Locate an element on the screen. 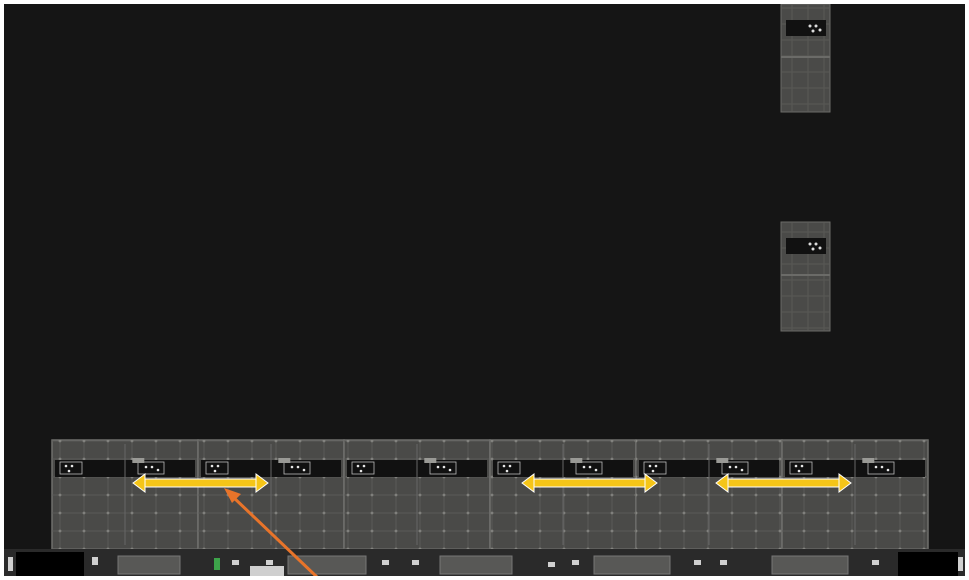 This screenshot has width=969, height=580. upper-column-cabinet-top is located at coordinates (805, 58).